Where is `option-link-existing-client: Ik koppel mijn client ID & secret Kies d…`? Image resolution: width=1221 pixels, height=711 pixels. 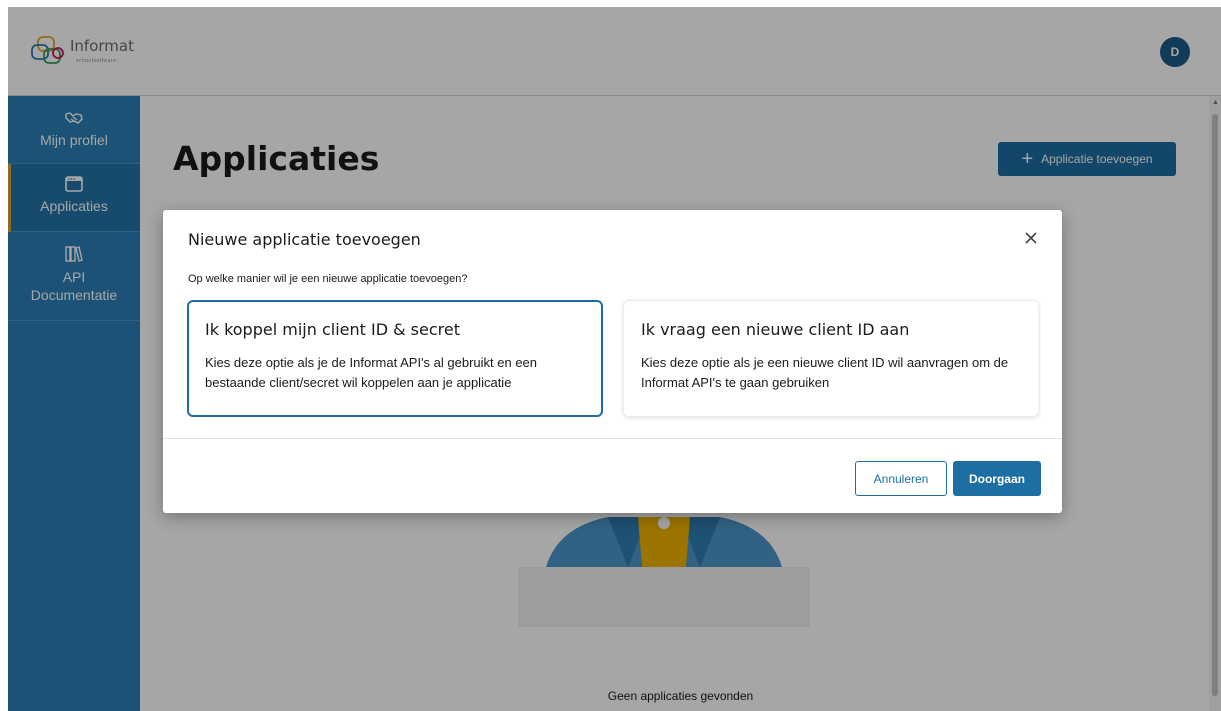 option-link-existing-client: Ik koppel mijn client ID & secret Kies d… is located at coordinates (395, 358).